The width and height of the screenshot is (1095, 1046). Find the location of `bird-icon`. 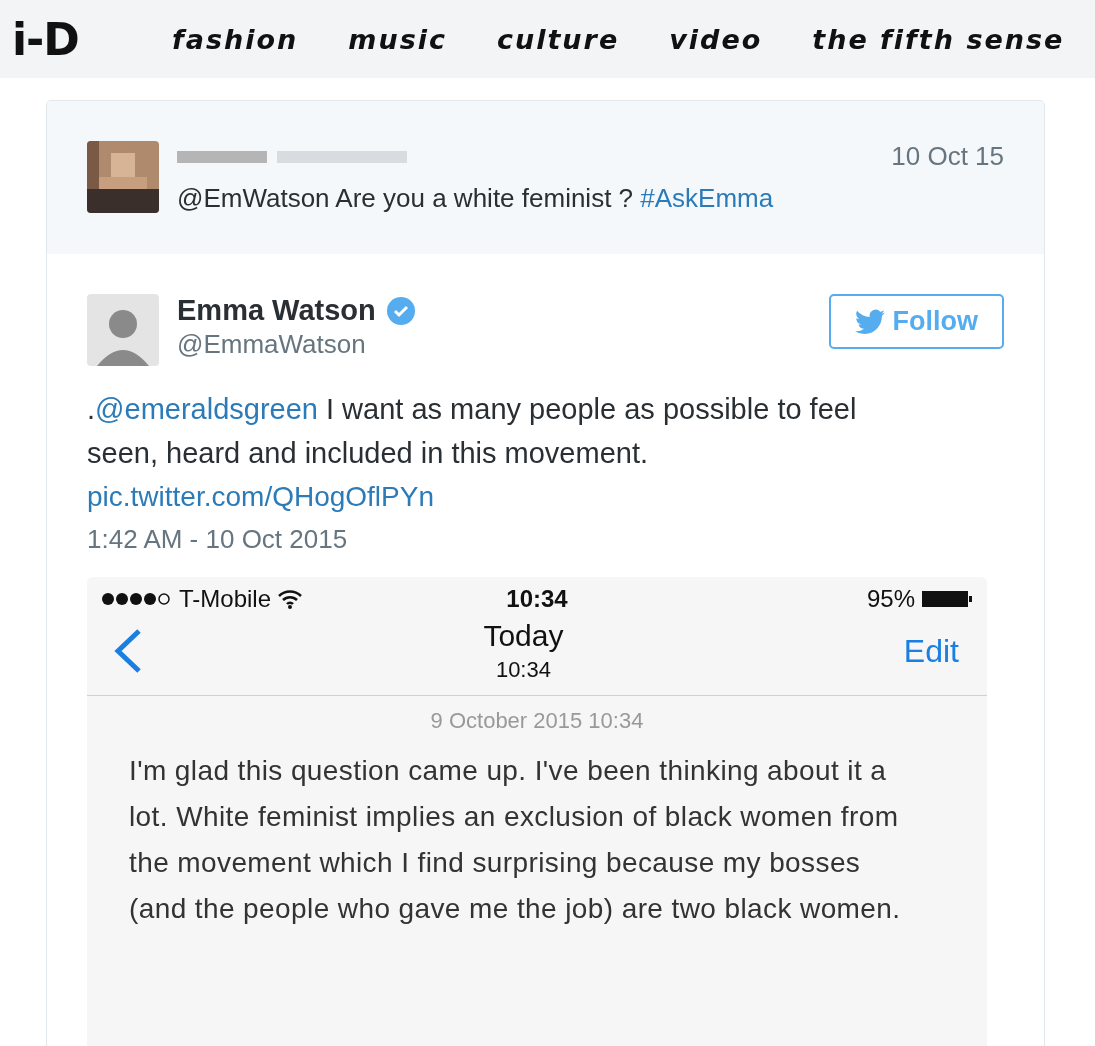

bird-icon is located at coordinates (869, 321).